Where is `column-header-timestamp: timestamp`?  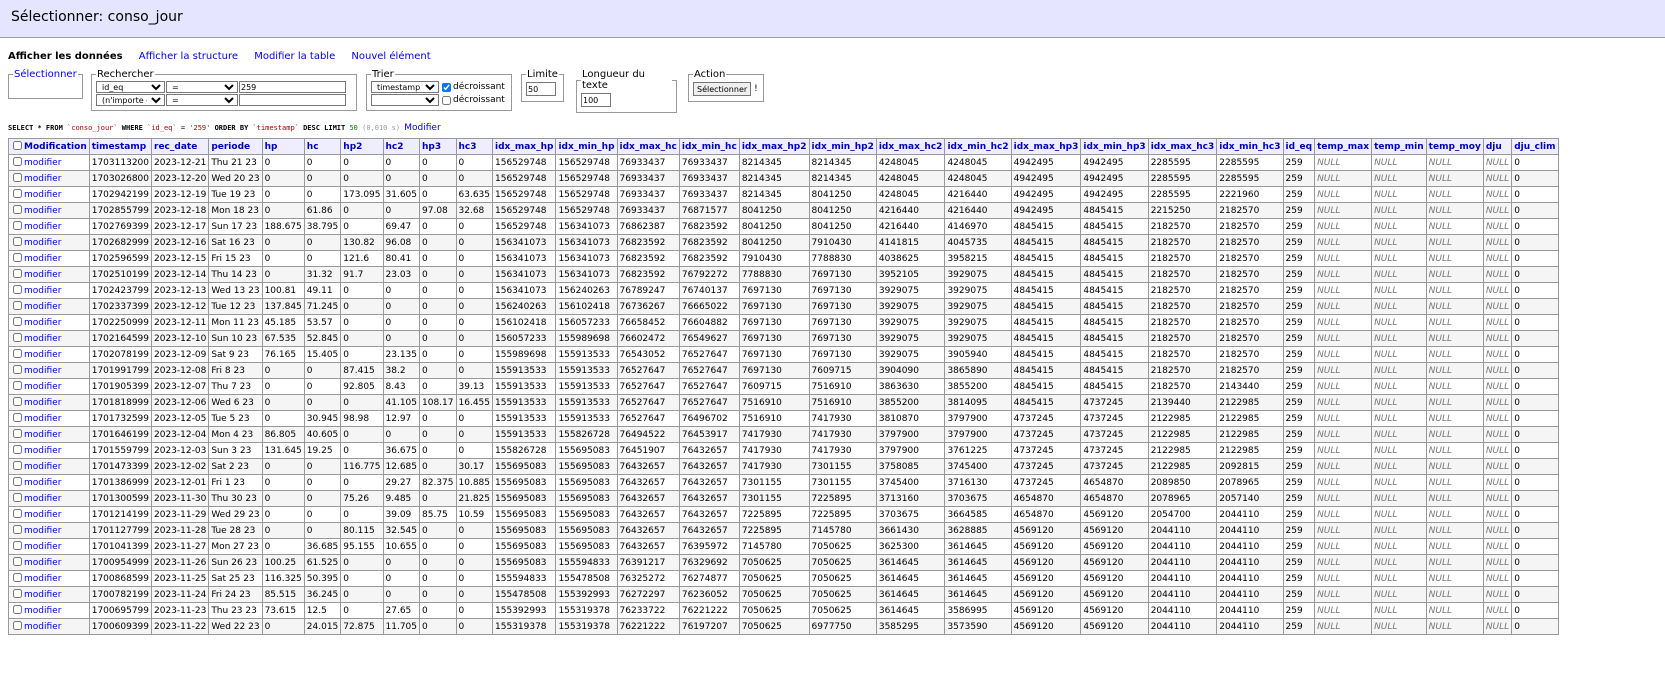 column-header-timestamp: timestamp is located at coordinates (120, 146).